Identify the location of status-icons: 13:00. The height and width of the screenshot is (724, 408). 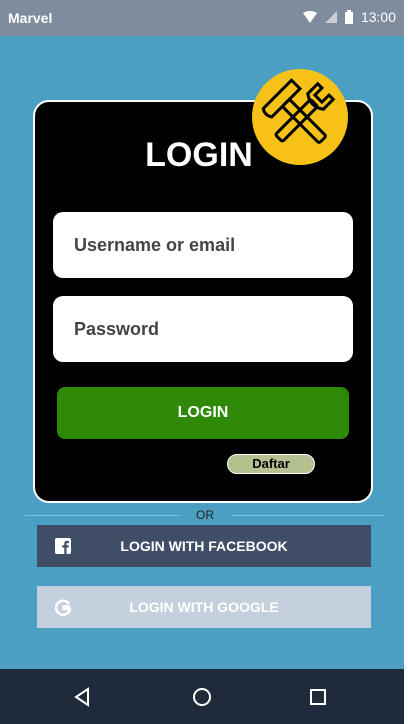
(349, 17).